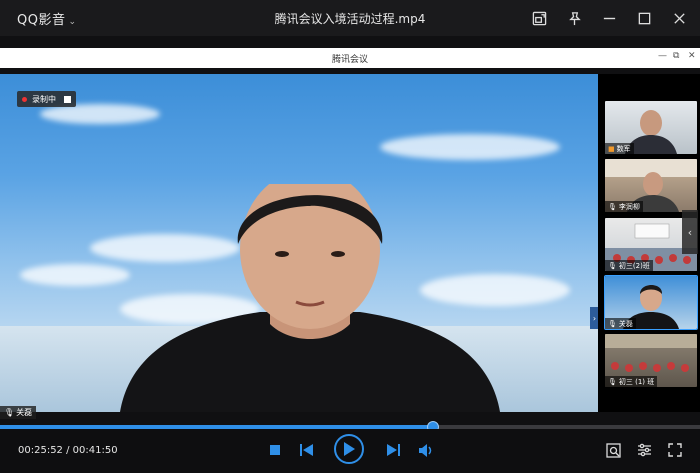  I want to click on next-icon, so click(393, 450).